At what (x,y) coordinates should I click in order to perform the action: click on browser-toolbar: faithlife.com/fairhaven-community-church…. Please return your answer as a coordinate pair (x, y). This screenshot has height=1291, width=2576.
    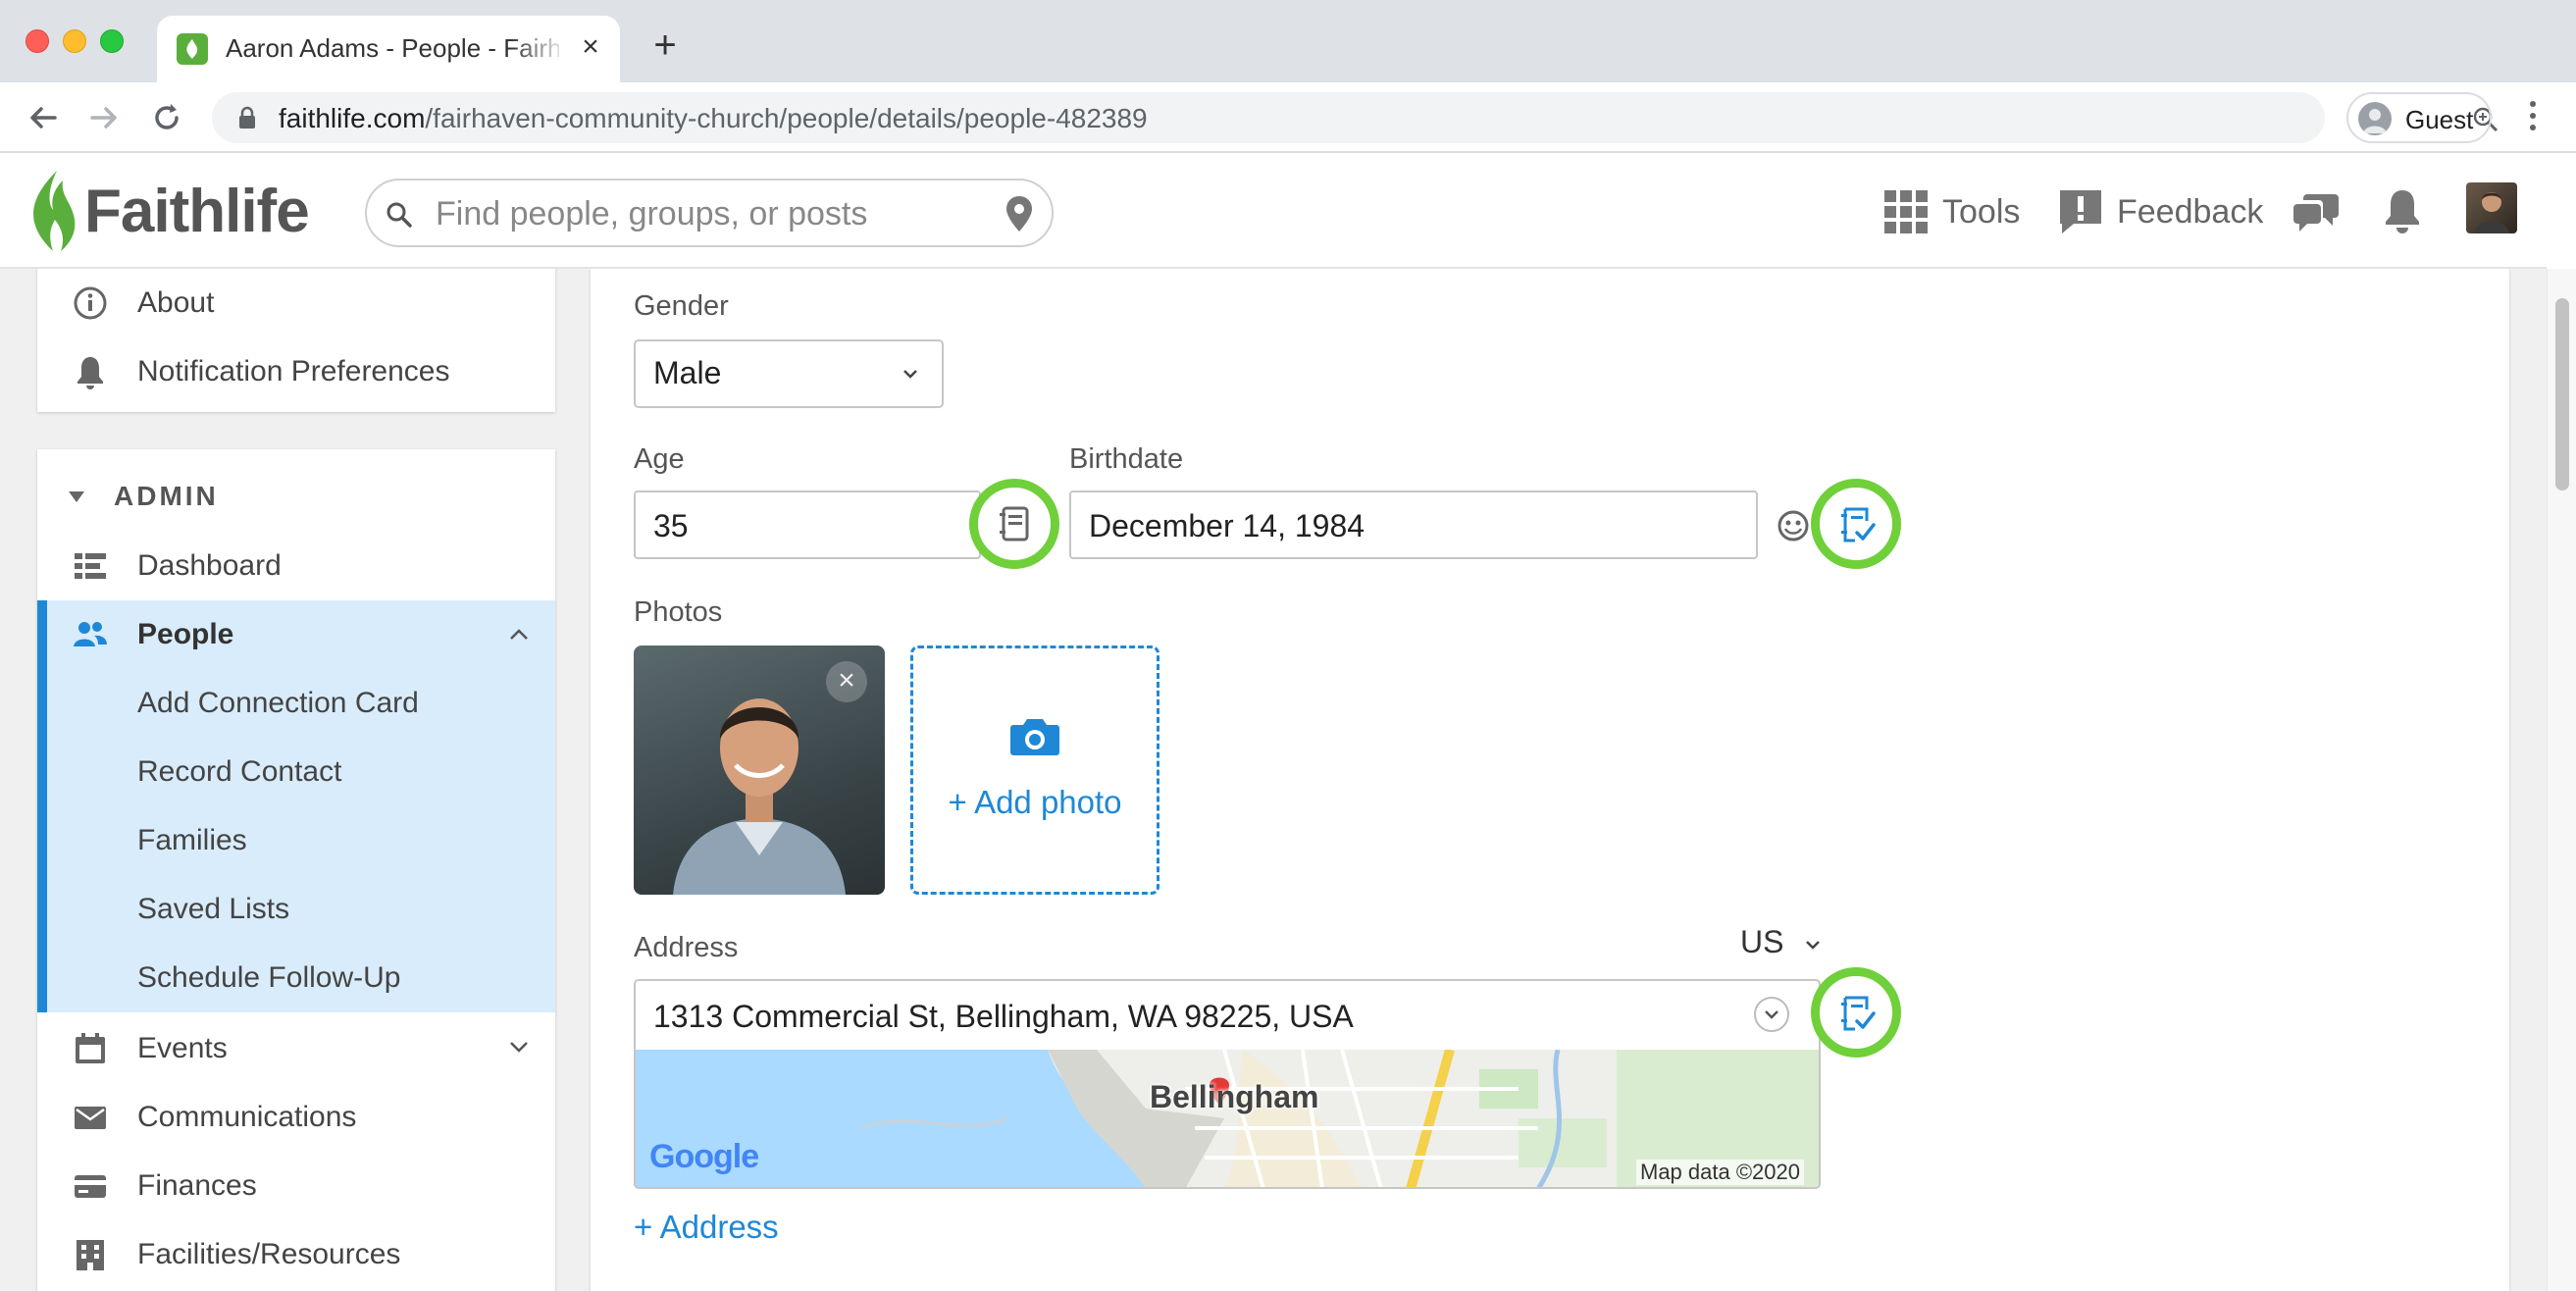
    Looking at the image, I should click on (1288, 117).